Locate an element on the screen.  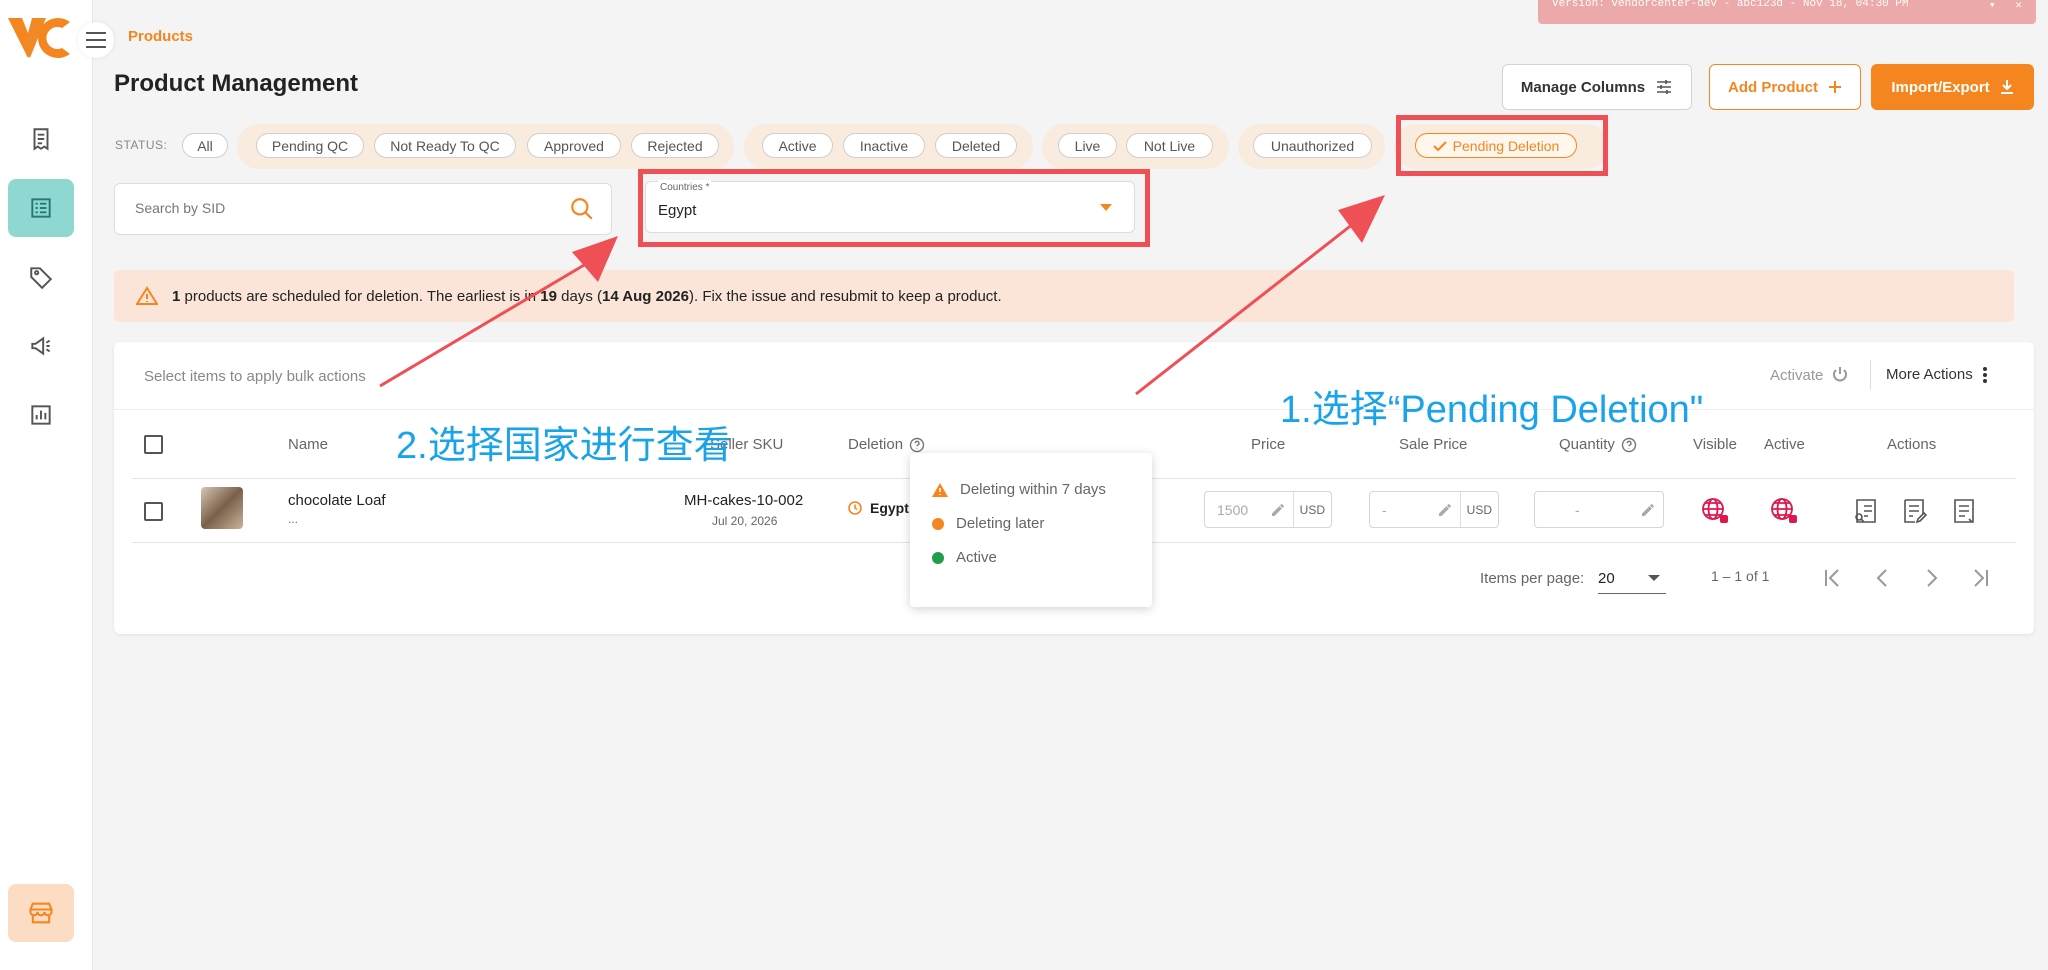
hamburger-icon is located at coordinates (96, 40).